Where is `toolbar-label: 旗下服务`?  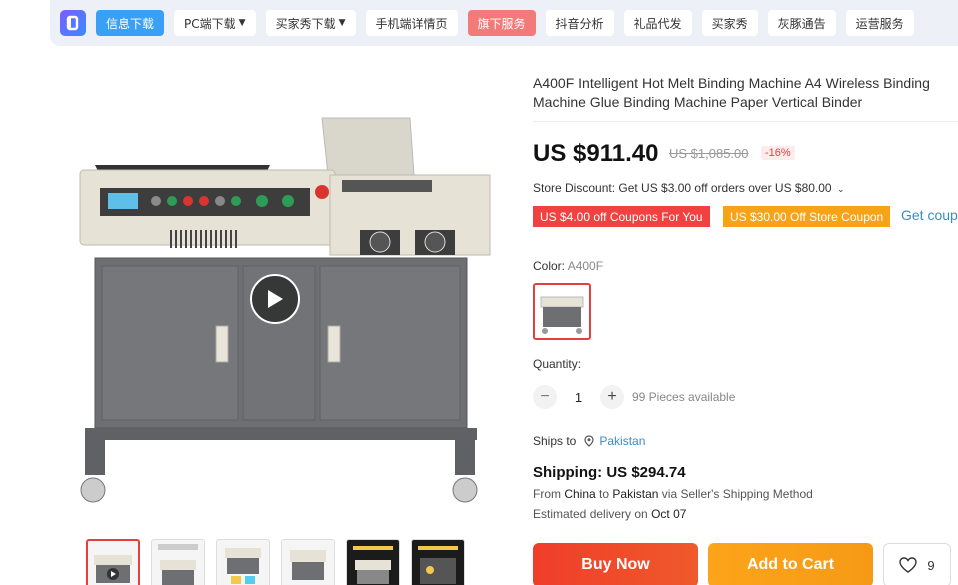 toolbar-label: 旗下服务 is located at coordinates (501, 23).